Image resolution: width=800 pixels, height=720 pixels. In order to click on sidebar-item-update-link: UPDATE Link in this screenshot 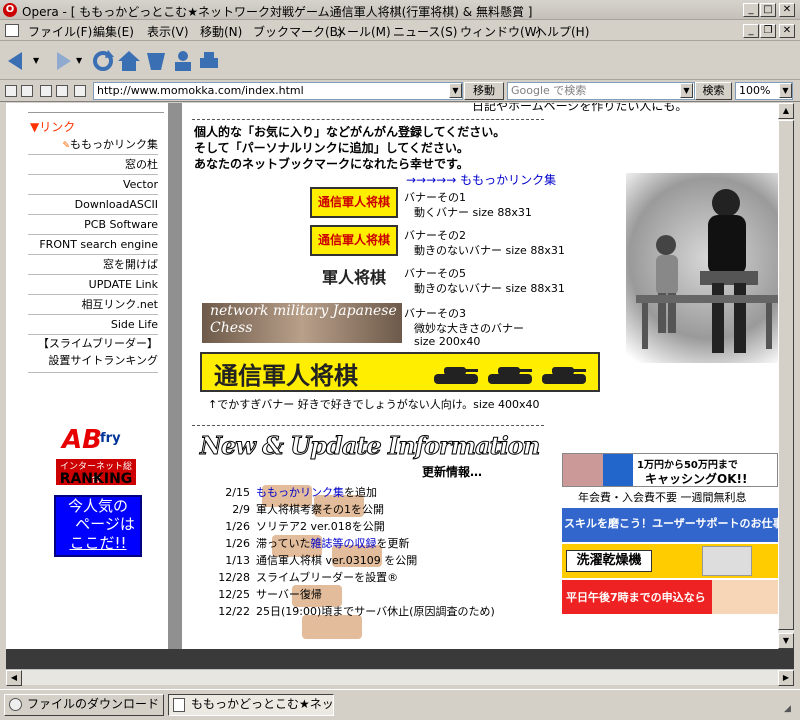, I will do `click(93, 285)`.